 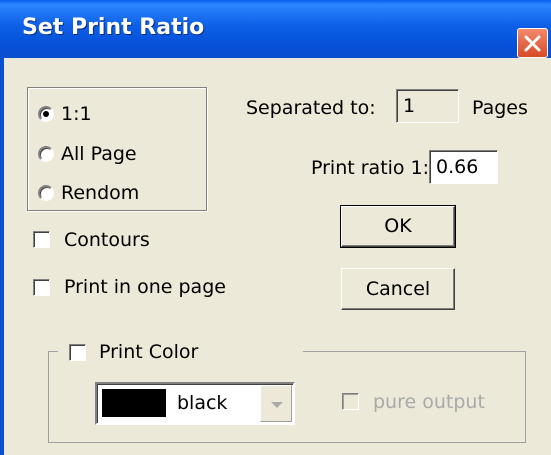 I want to click on contours-checkbox, so click(x=41, y=239).